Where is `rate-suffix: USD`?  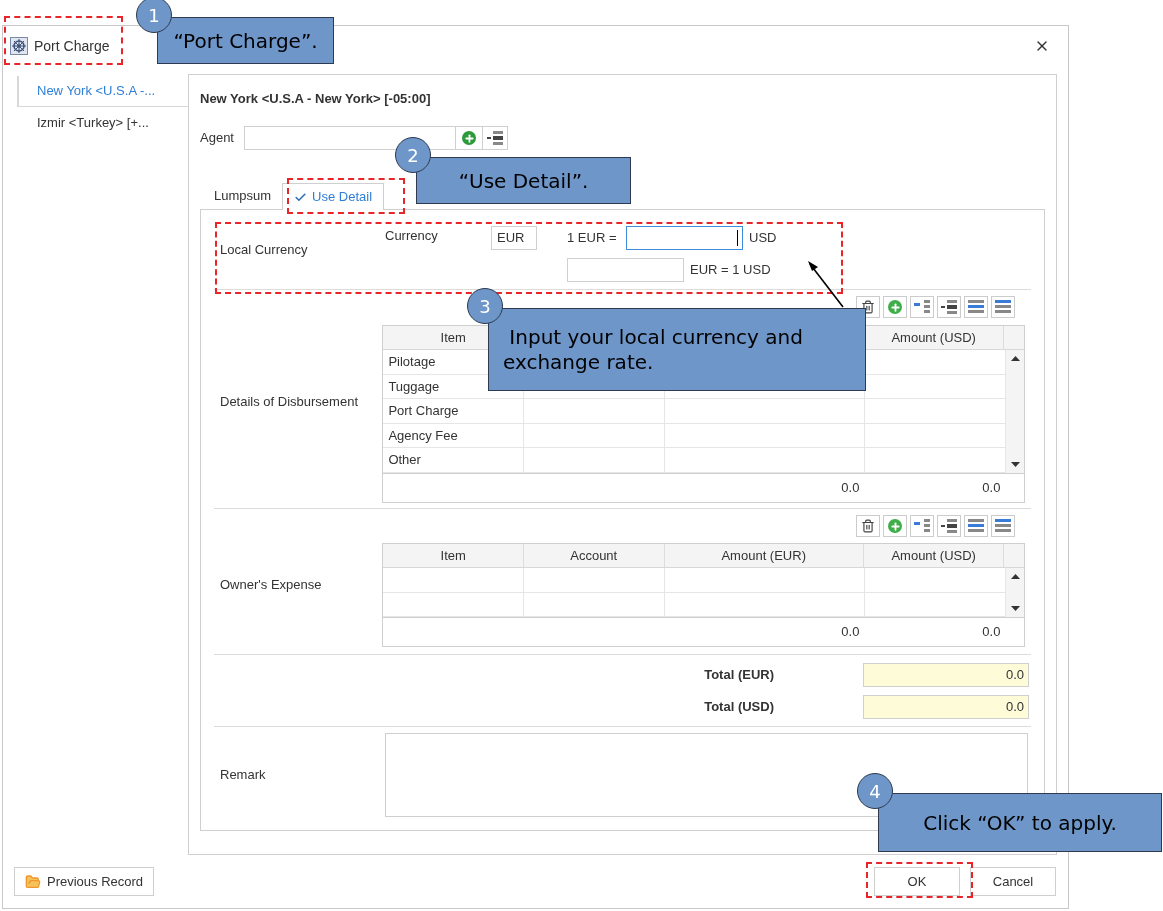 rate-suffix: USD is located at coordinates (763, 238).